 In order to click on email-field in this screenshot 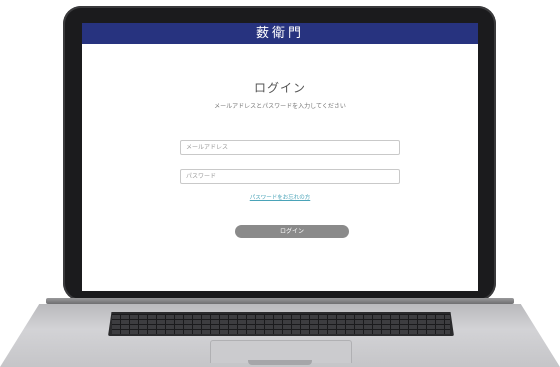, I will do `click(290, 147)`.